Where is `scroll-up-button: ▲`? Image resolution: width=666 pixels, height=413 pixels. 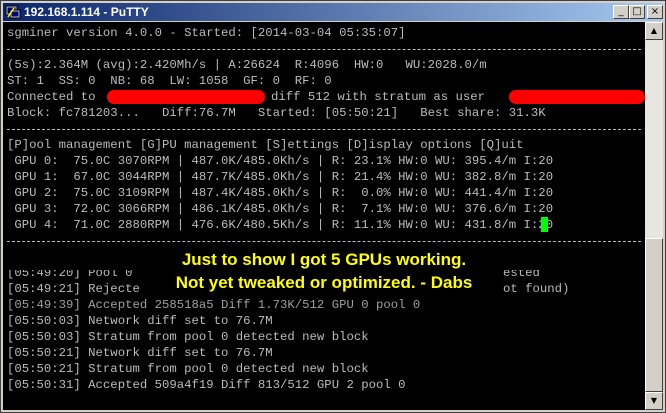
scroll-up-button: ▲ is located at coordinates (654, 31).